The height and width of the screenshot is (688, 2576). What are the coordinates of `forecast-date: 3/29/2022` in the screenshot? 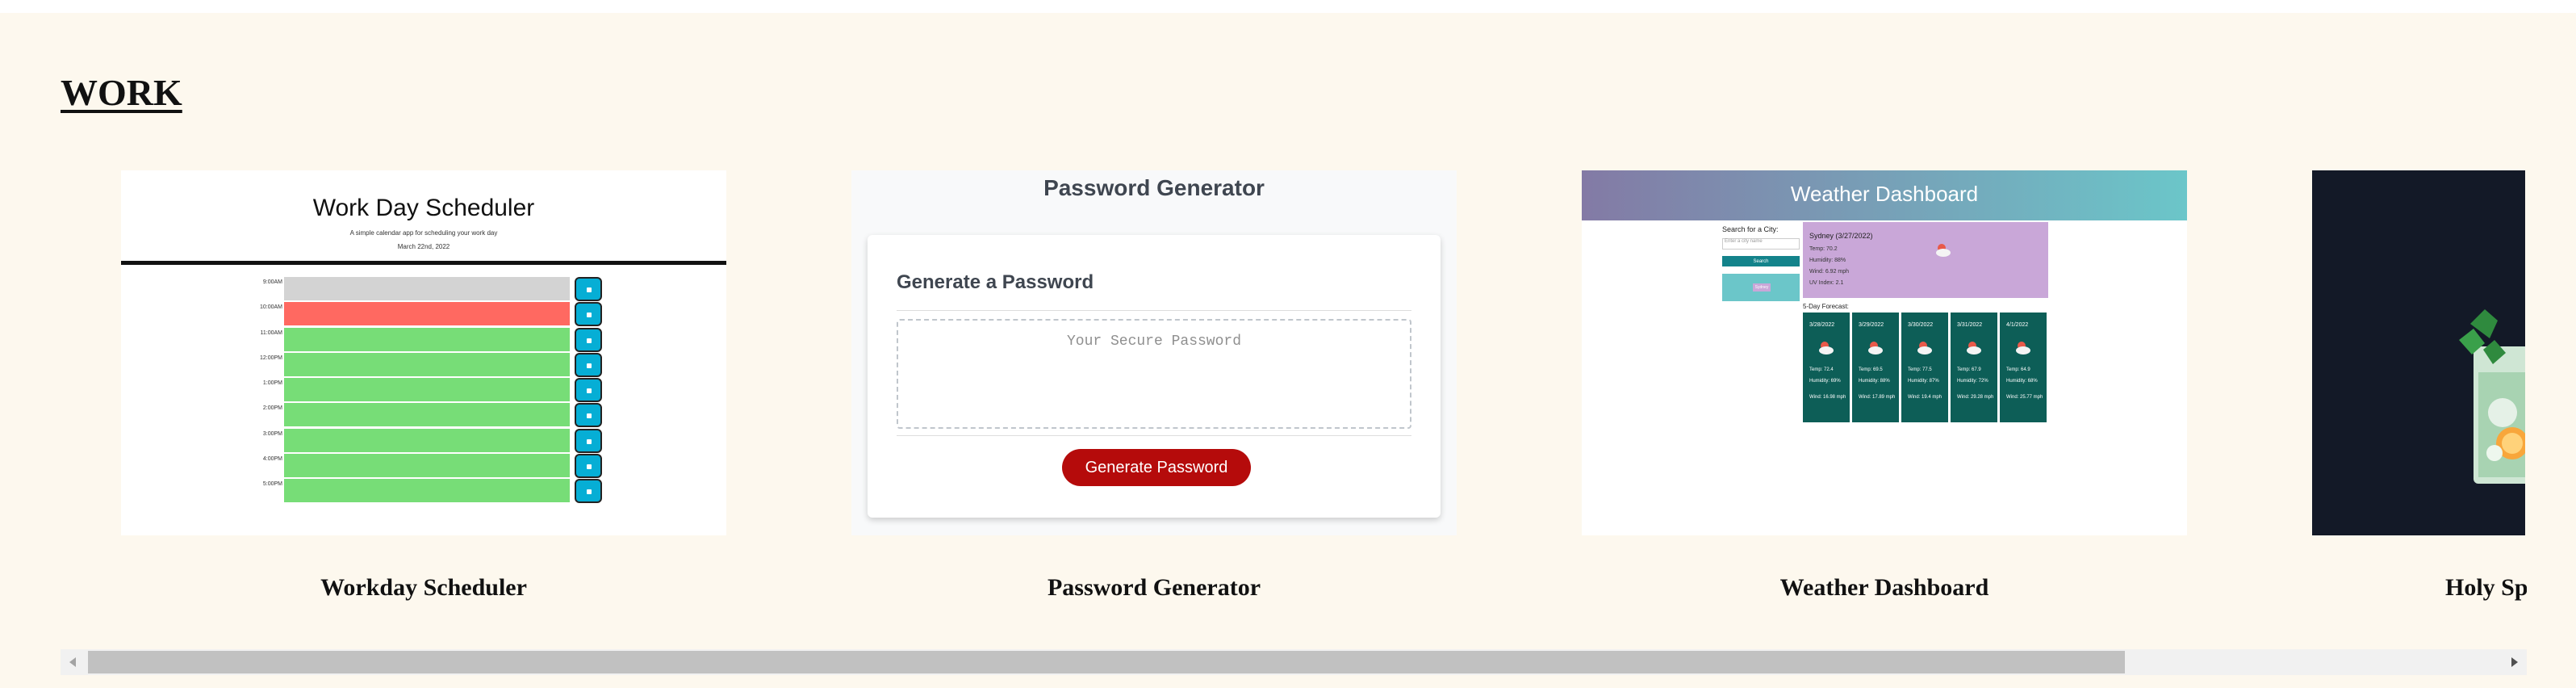 It's located at (1871, 325).